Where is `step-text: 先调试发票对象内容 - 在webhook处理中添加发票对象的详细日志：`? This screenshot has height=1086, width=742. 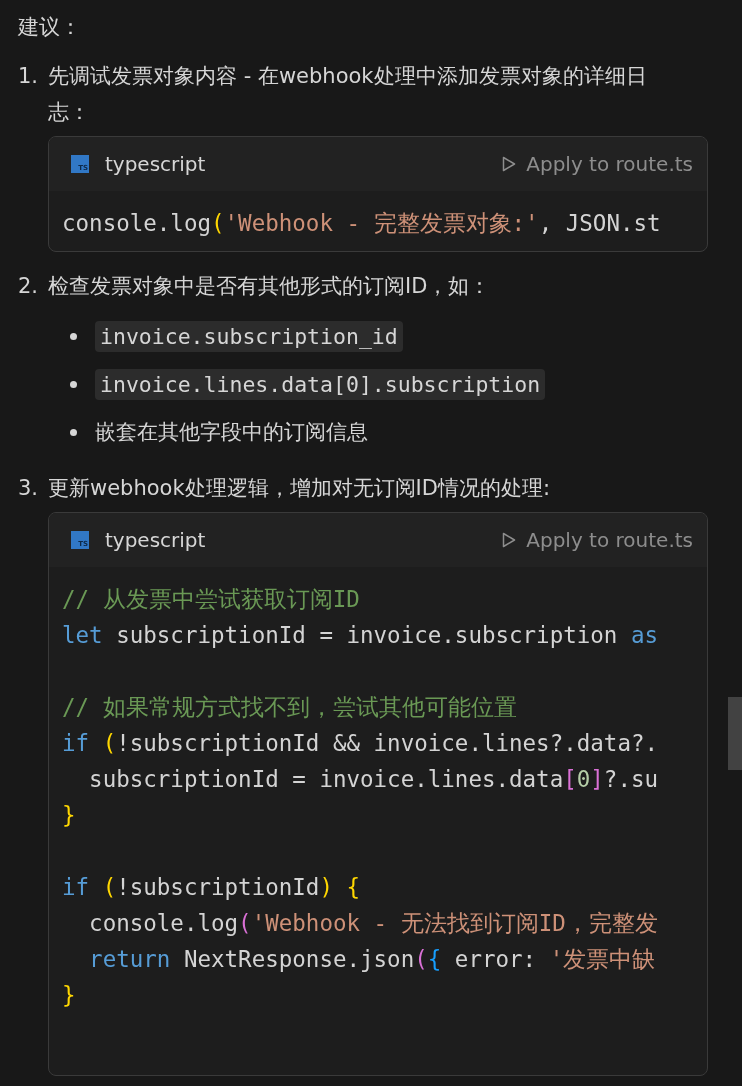 step-text: 先调试发票对象内容 - 在webhook处理中添加发票对象的详细日志： is located at coordinates (348, 94).